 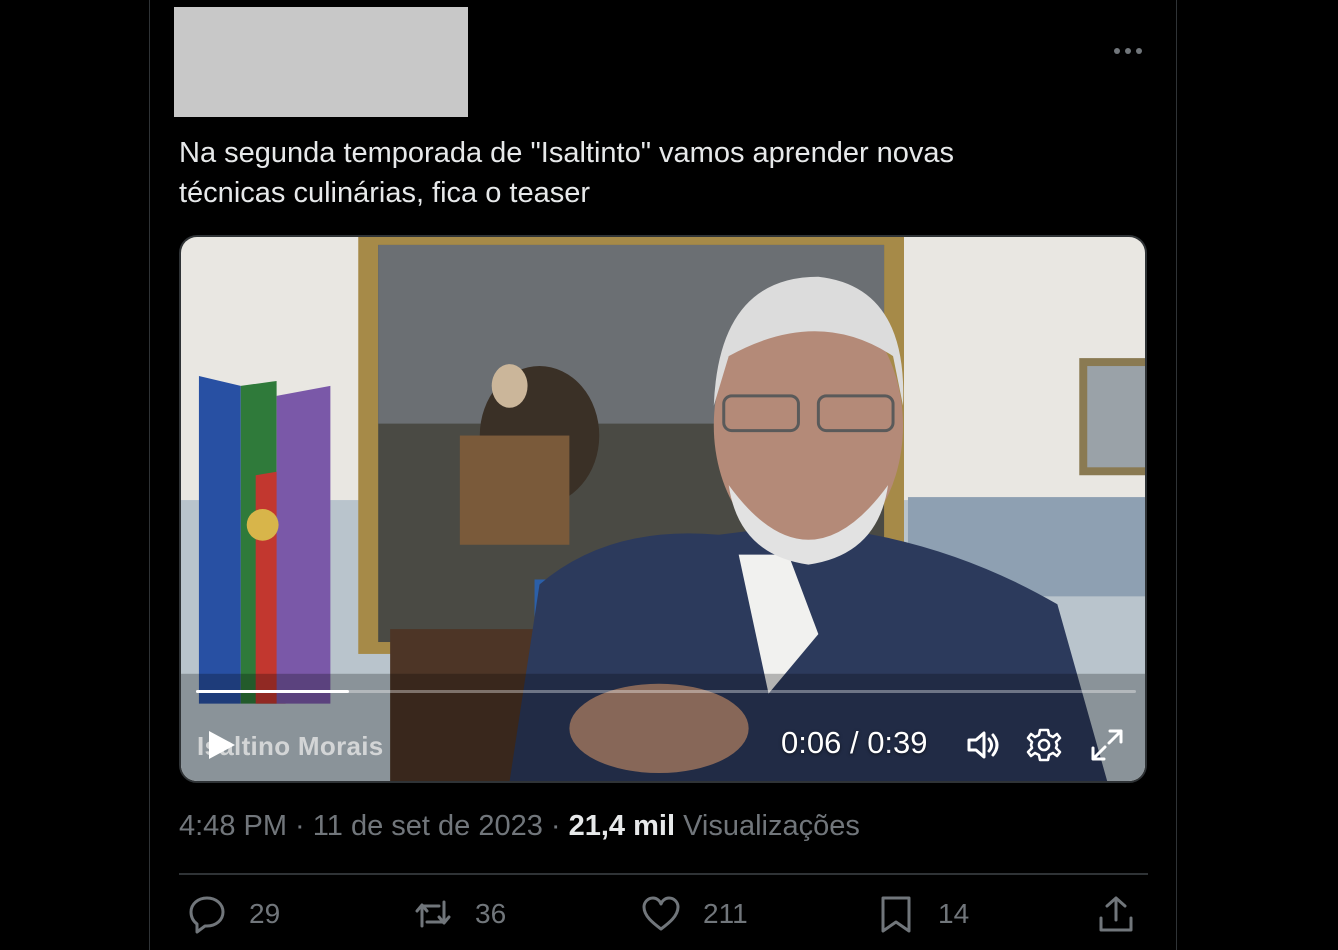 What do you see at coordinates (1116, 914) in the screenshot?
I see `share-icon` at bounding box center [1116, 914].